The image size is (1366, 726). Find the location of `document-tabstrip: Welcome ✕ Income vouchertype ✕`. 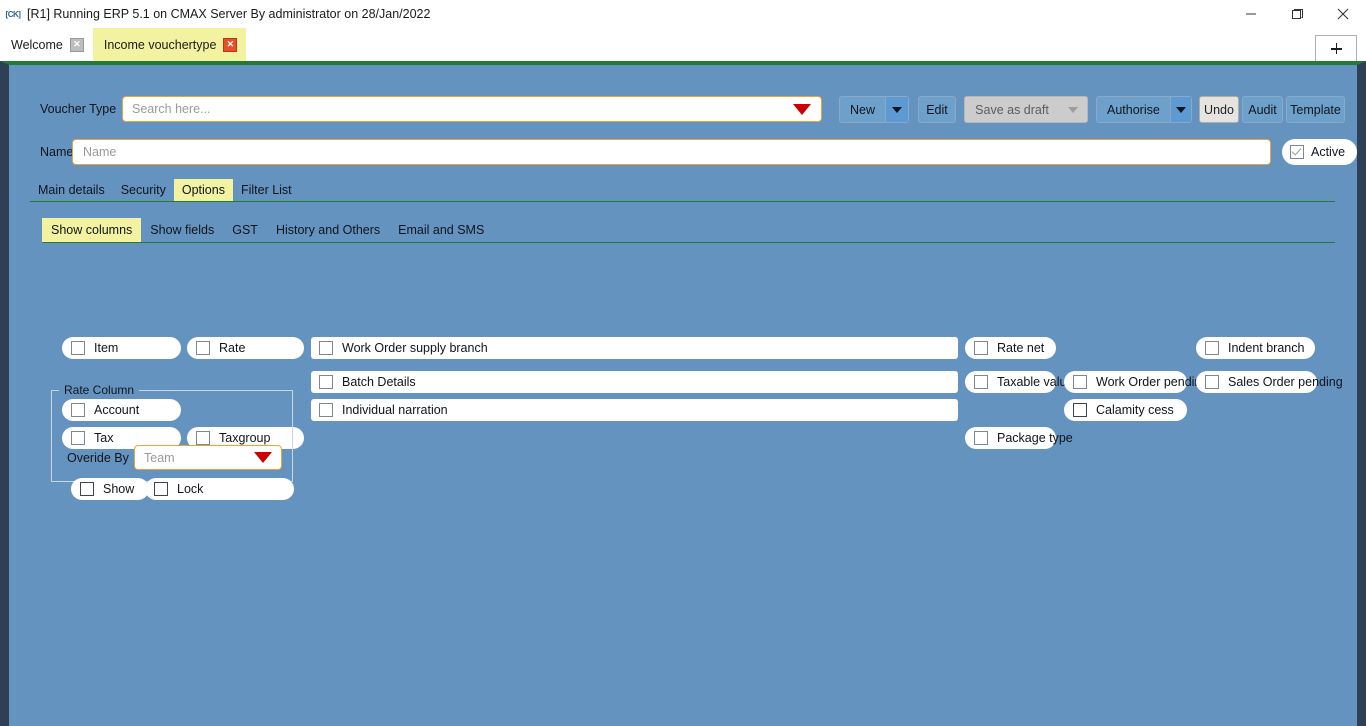

document-tabstrip: Welcome ✕ Income vouchertype ✕ is located at coordinates (683, 45).